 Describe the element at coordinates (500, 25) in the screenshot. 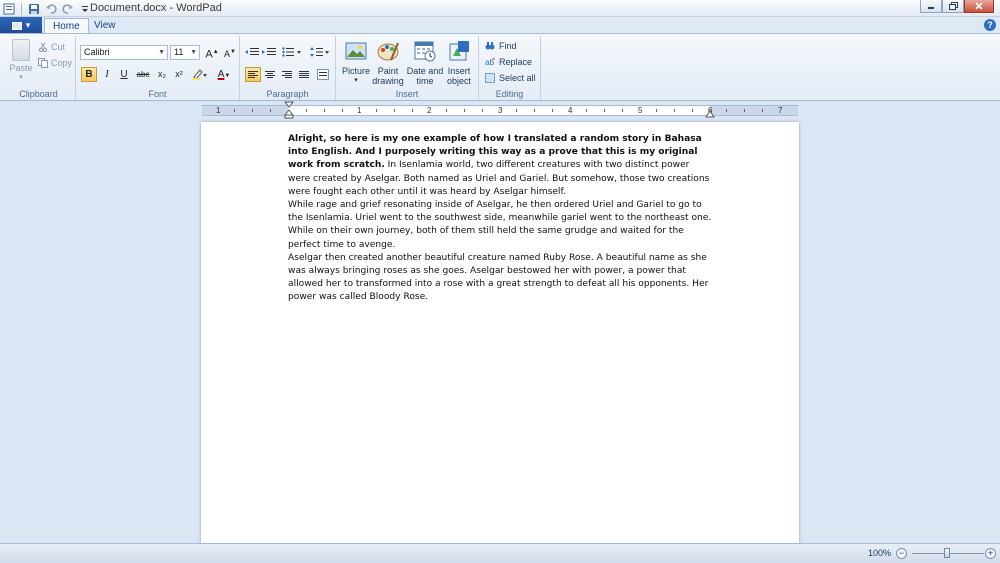

I see `ribbon-tab-row: ▾ Home View ?` at that location.